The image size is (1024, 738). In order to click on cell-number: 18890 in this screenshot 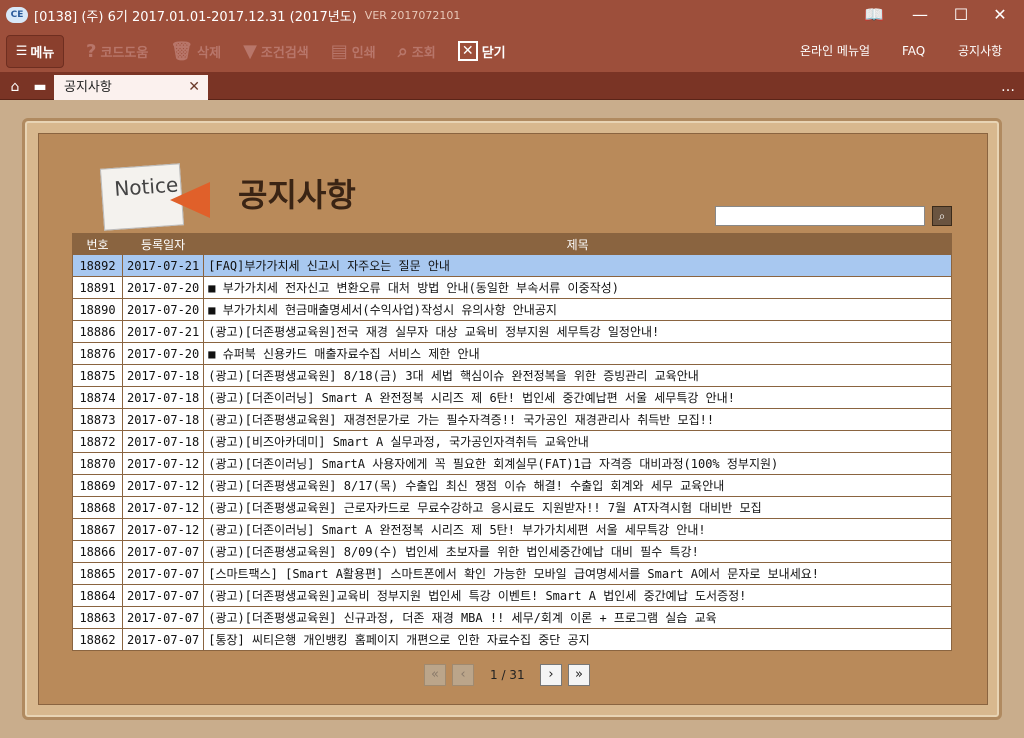, I will do `click(97, 309)`.